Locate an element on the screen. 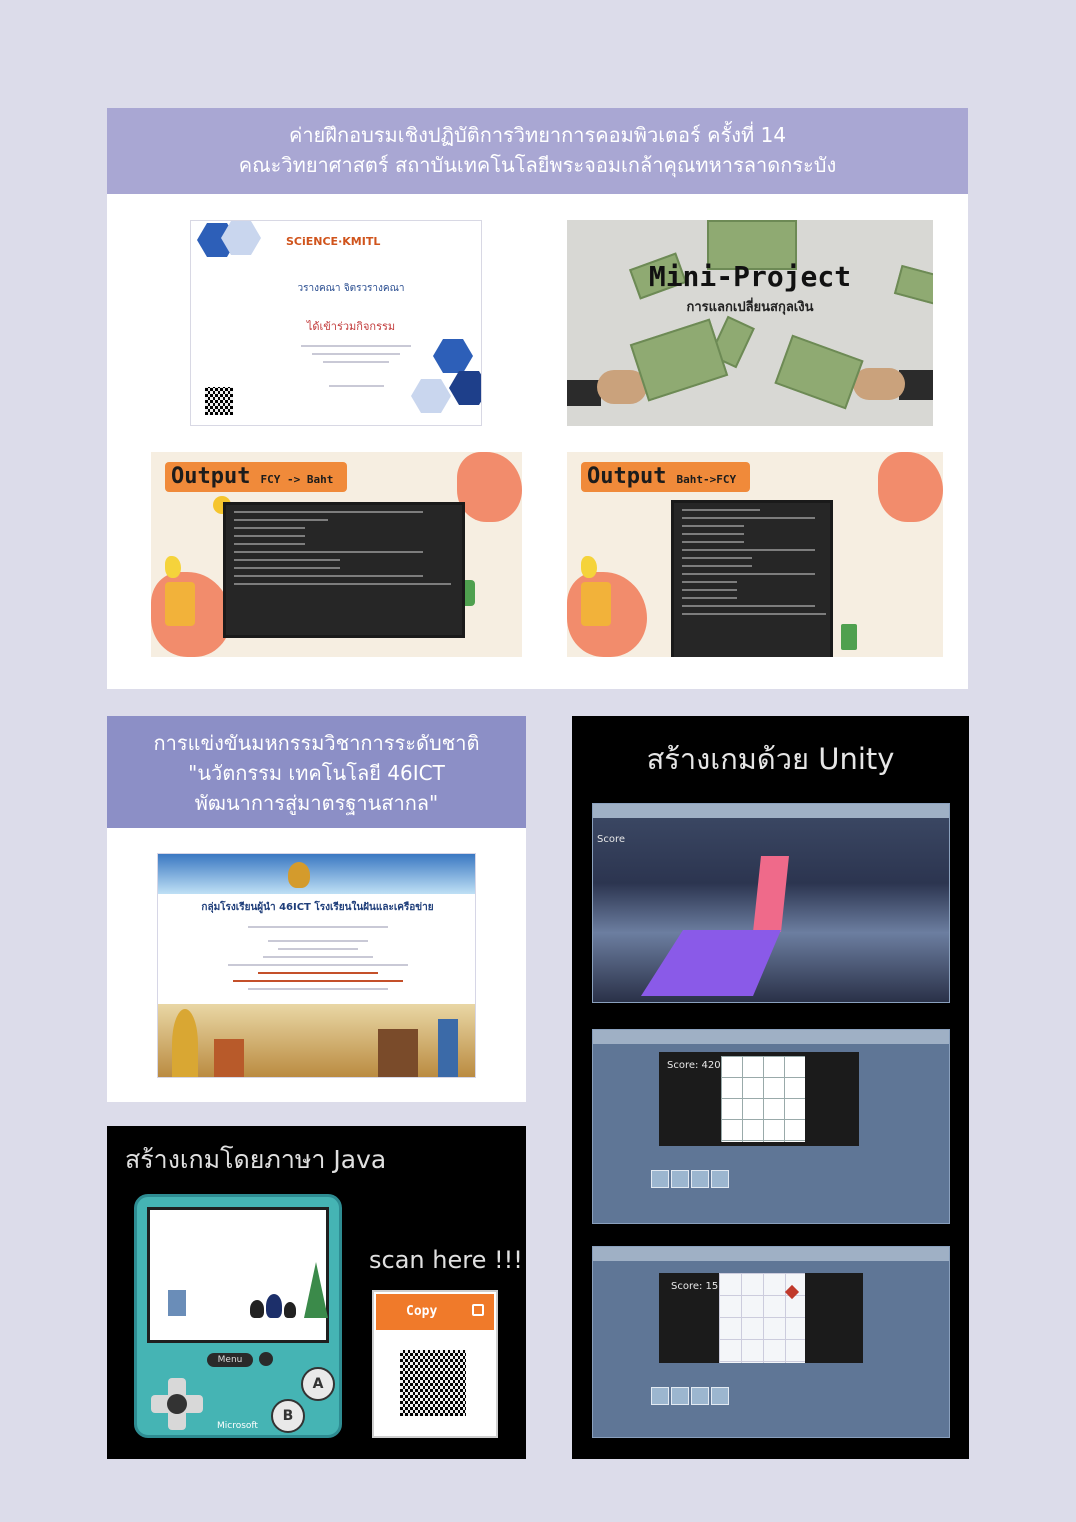  unity-screenshot-runner: Score is located at coordinates (771, 903).